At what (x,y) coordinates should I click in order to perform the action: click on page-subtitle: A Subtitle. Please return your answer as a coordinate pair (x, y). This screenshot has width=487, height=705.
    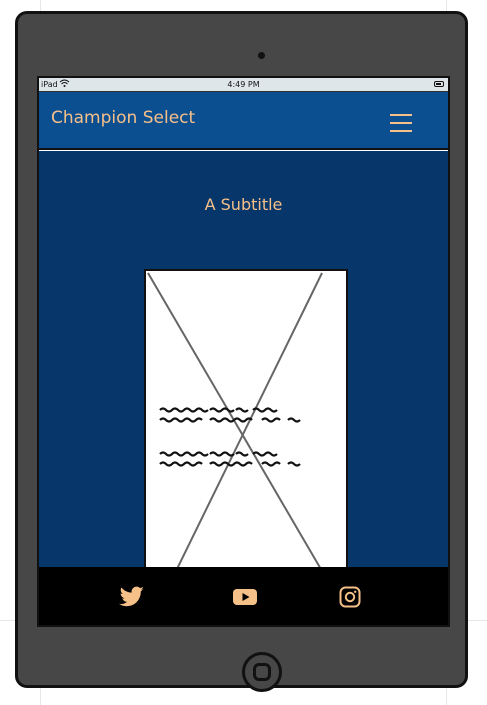
    Looking at the image, I should click on (243, 204).